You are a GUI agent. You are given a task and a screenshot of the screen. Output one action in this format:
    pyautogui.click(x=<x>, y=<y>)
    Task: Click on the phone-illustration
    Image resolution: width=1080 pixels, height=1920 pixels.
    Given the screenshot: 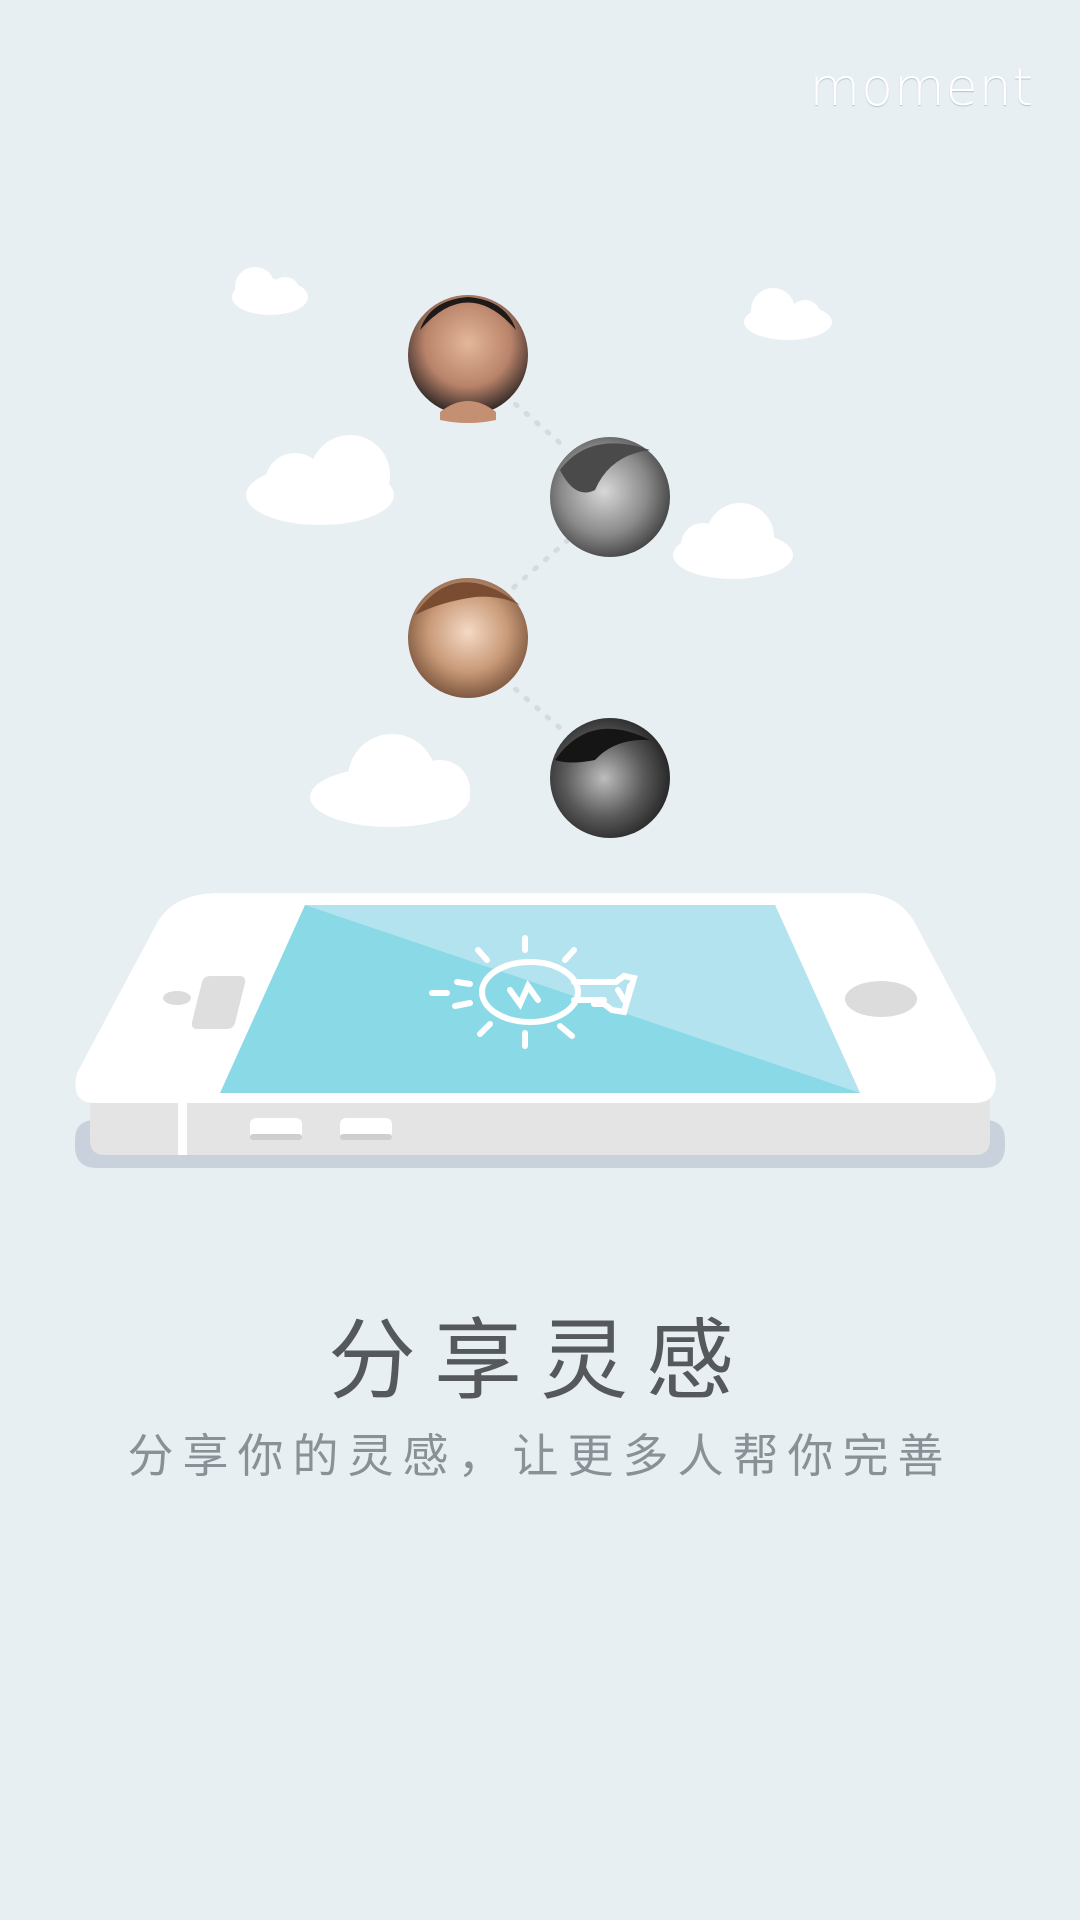 What is the action you would take?
    pyautogui.click(x=540, y=1030)
    